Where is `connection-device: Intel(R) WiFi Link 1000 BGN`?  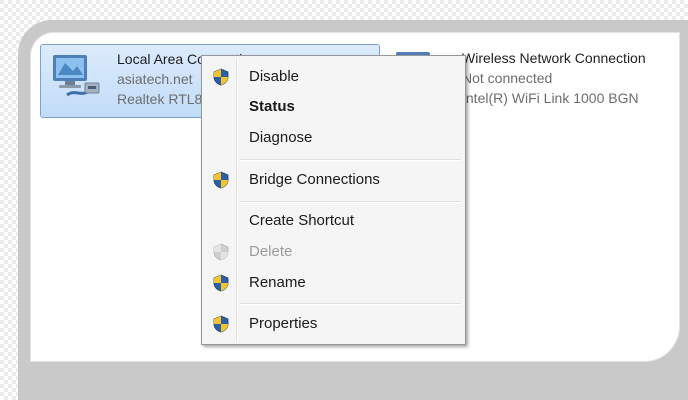 connection-device: Intel(R) WiFi Link 1000 BGN is located at coordinates (550, 98).